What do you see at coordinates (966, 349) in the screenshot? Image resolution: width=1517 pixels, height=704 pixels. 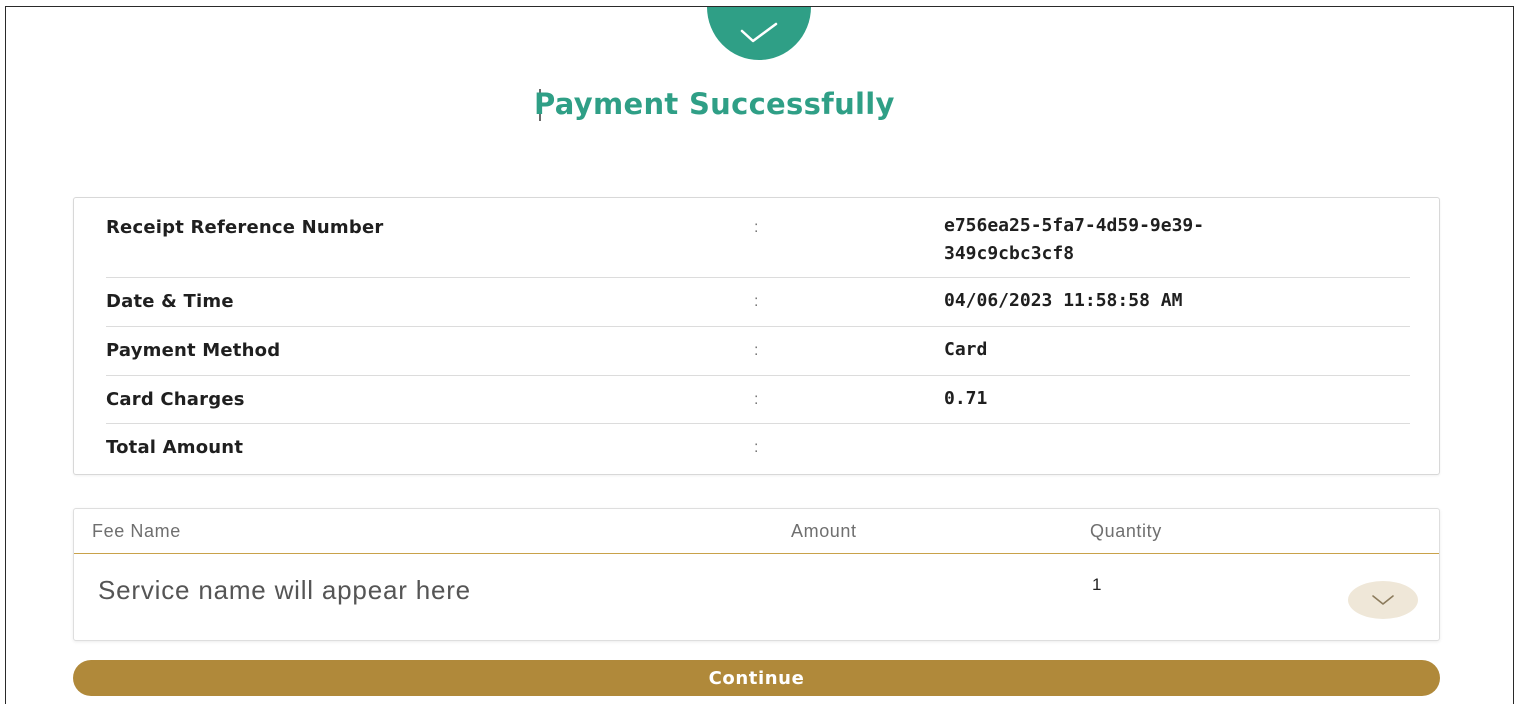 I see `detail-value: Card` at bounding box center [966, 349].